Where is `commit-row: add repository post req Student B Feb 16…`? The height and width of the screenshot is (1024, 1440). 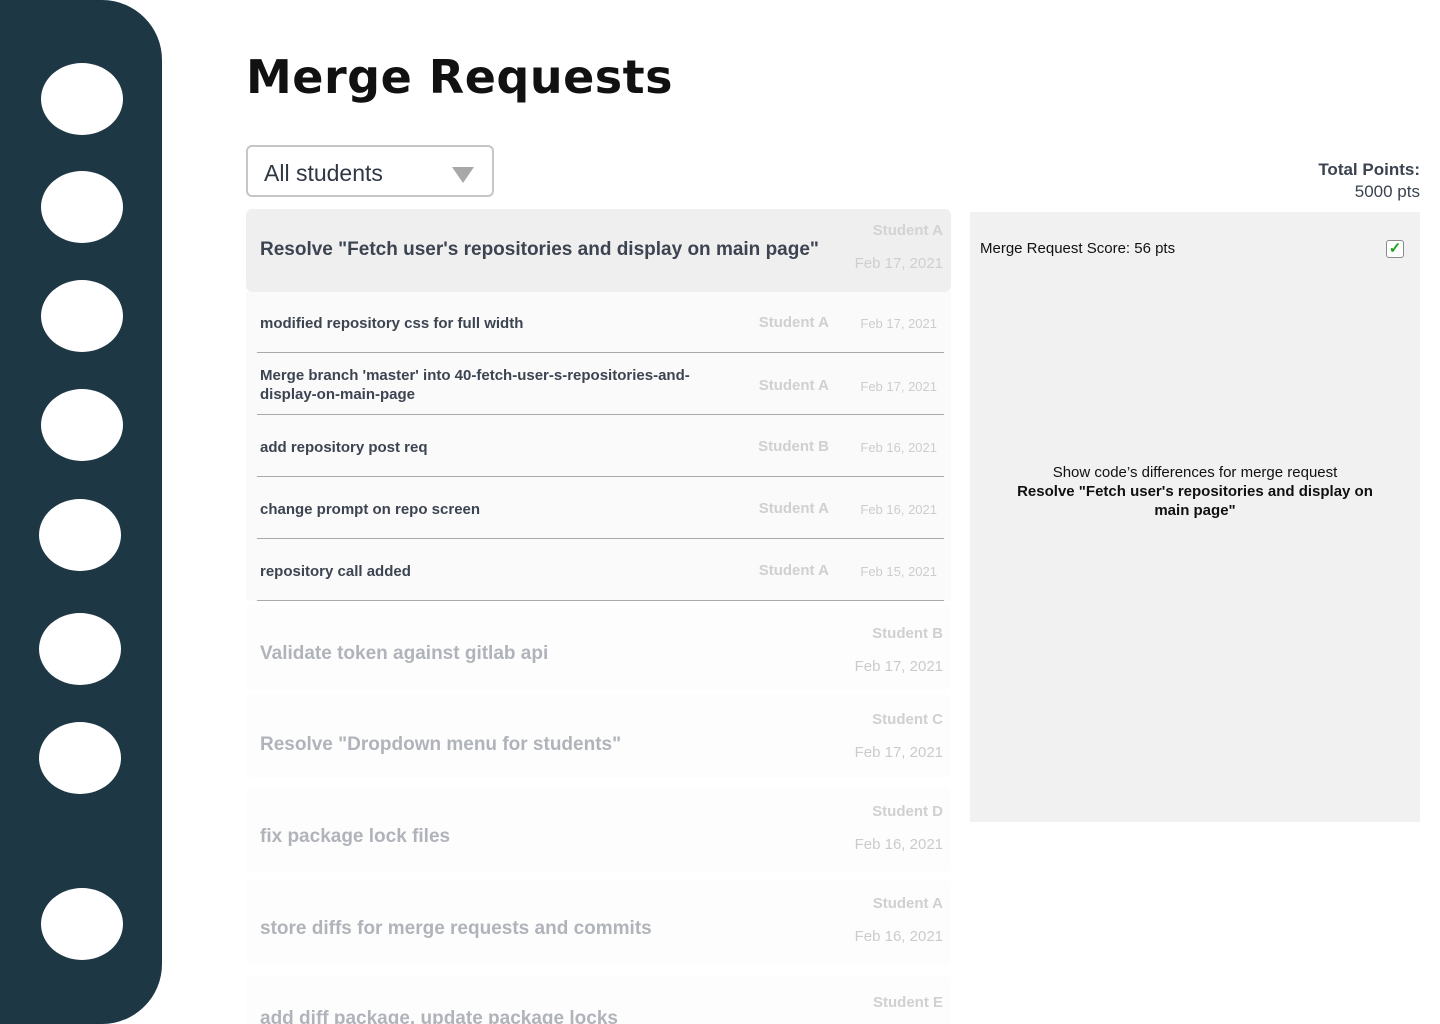 commit-row: add repository post req Student B Feb 16… is located at coordinates (600, 446).